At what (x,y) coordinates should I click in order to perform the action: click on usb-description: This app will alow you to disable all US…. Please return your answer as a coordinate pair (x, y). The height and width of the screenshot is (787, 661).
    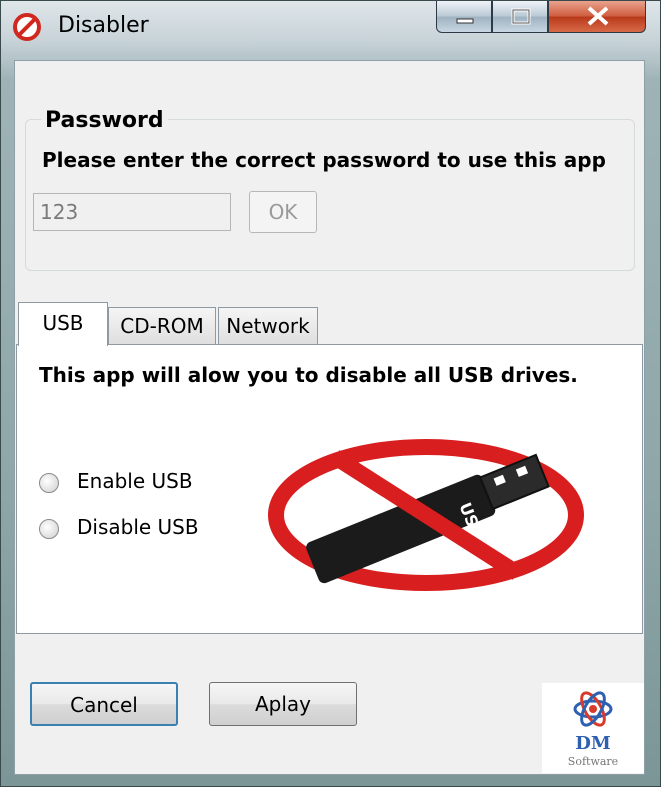
    Looking at the image, I should click on (308, 375).